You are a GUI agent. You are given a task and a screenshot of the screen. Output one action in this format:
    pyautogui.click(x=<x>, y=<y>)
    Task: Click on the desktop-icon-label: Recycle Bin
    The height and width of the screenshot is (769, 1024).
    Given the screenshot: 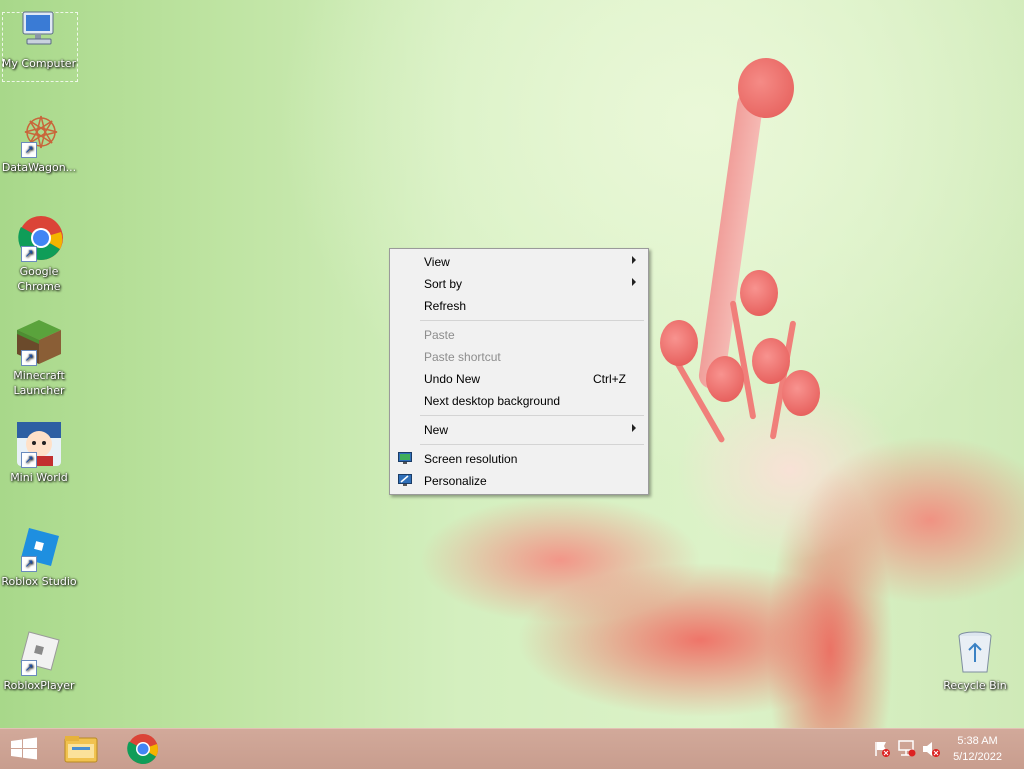 What is the action you would take?
    pyautogui.click(x=975, y=685)
    